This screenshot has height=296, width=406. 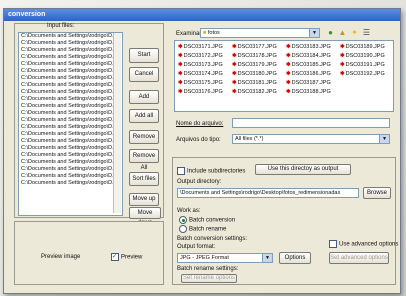 I want to click on up-folder-icon: ▲, so click(x=342, y=32).